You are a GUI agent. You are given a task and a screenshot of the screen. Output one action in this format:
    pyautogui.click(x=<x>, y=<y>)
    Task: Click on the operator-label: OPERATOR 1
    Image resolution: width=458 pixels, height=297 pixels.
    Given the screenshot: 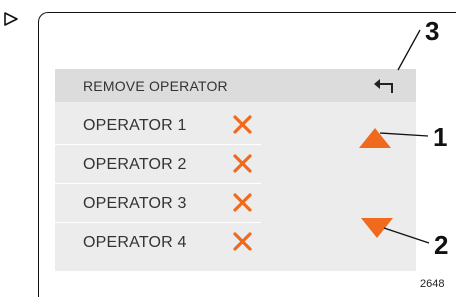 What is the action you would take?
    pyautogui.click(x=135, y=125)
    